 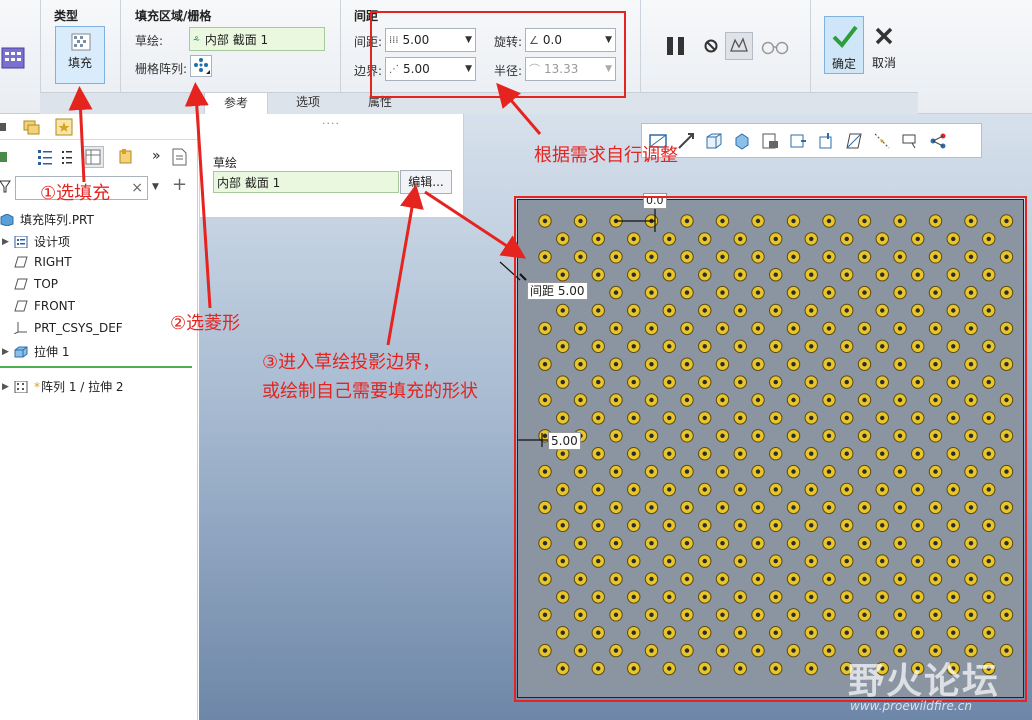 What do you see at coordinates (854, 141) in the screenshot?
I see `plane-display-icon` at bounding box center [854, 141].